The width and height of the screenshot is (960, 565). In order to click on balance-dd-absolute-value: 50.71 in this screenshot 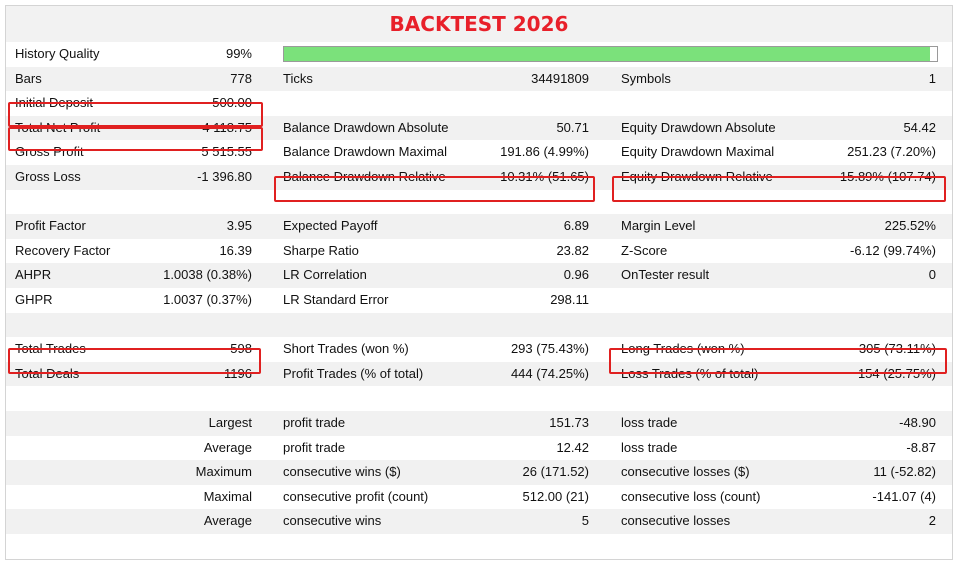, I will do `click(572, 127)`.